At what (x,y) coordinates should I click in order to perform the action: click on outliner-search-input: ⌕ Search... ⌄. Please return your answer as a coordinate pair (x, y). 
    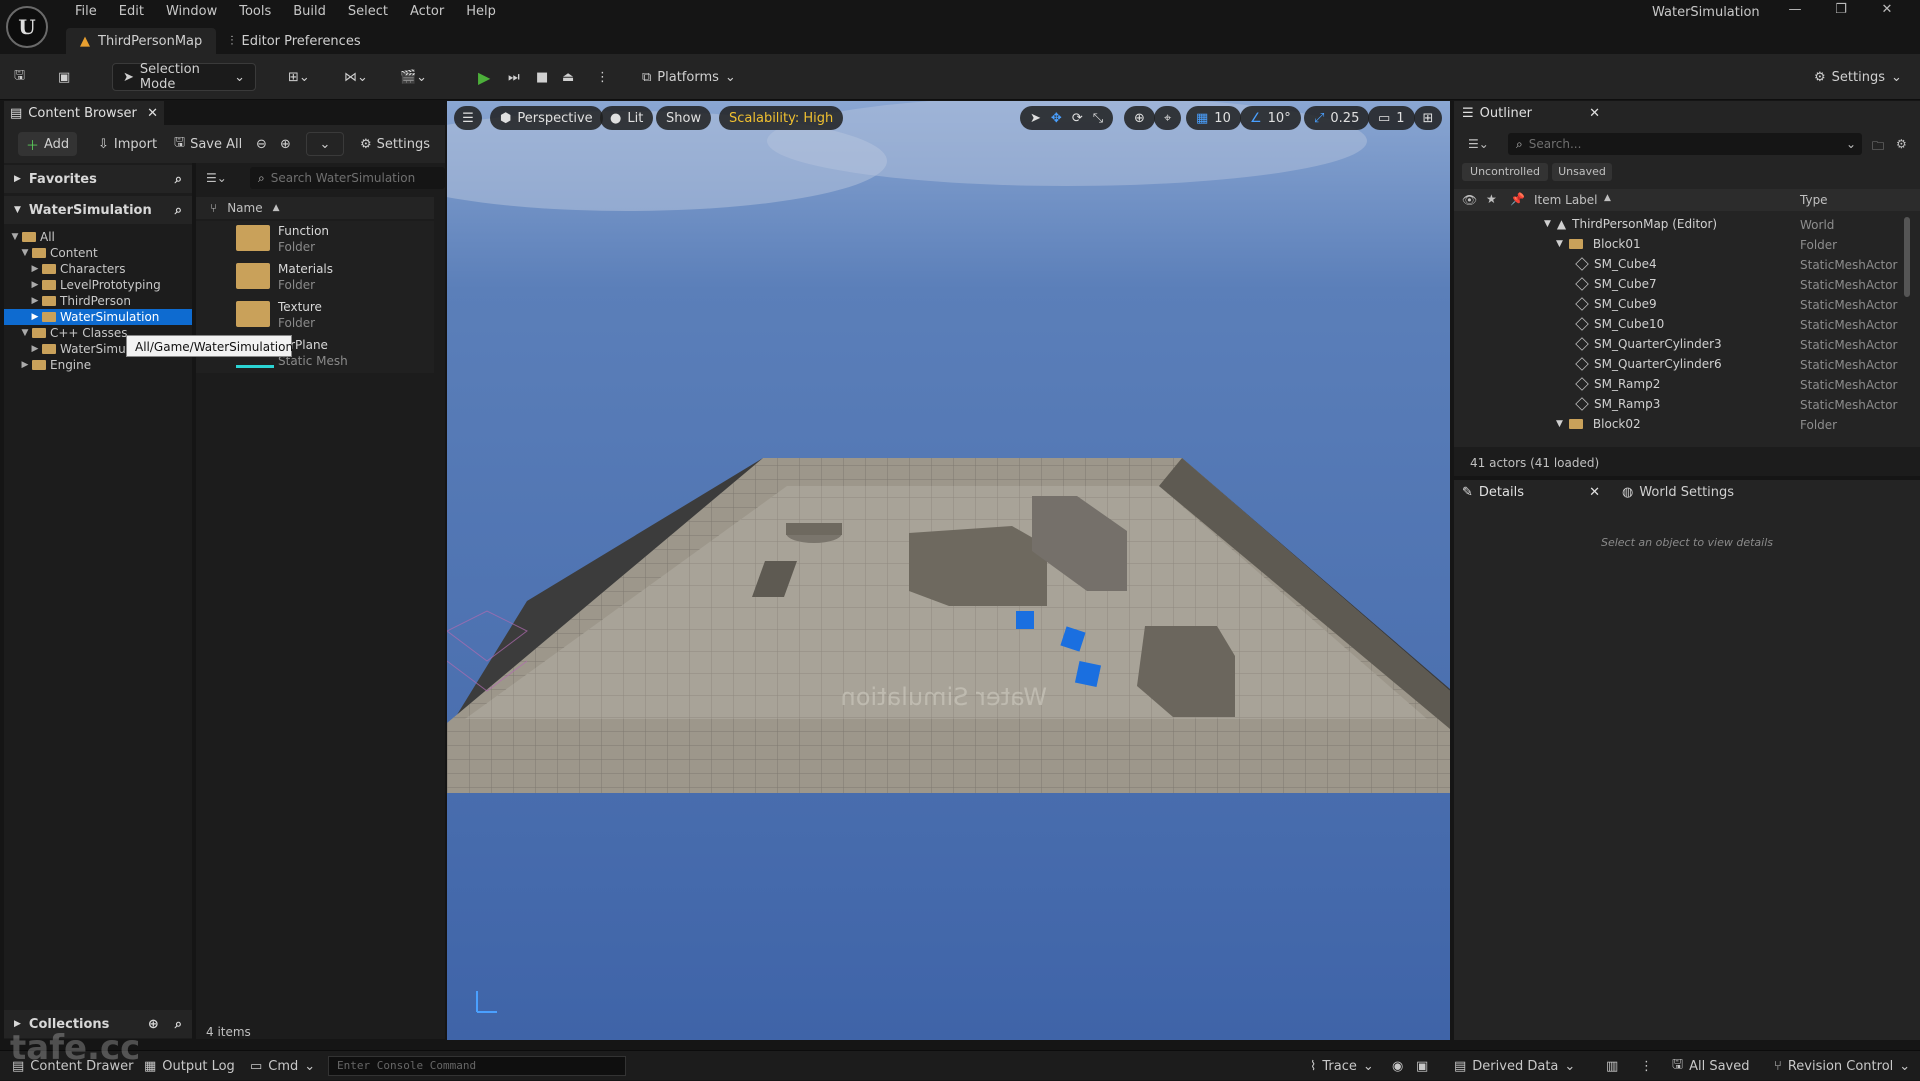
    Looking at the image, I should click on (1685, 144).